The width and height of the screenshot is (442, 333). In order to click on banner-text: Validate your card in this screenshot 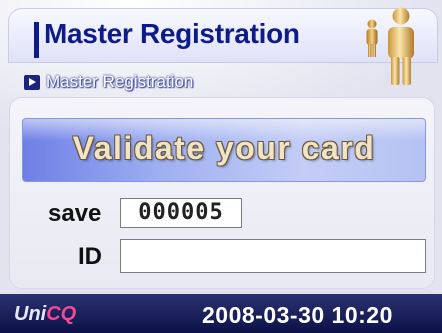, I will do `click(224, 148)`.